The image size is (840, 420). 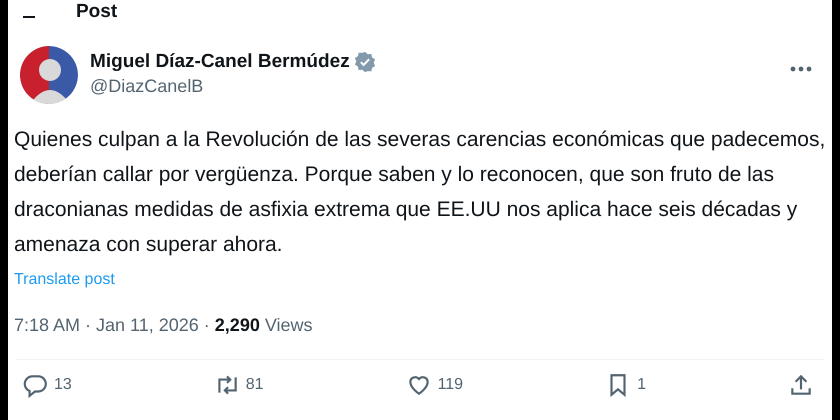 What do you see at coordinates (97, 12) in the screenshot?
I see `page-title: Post` at bounding box center [97, 12].